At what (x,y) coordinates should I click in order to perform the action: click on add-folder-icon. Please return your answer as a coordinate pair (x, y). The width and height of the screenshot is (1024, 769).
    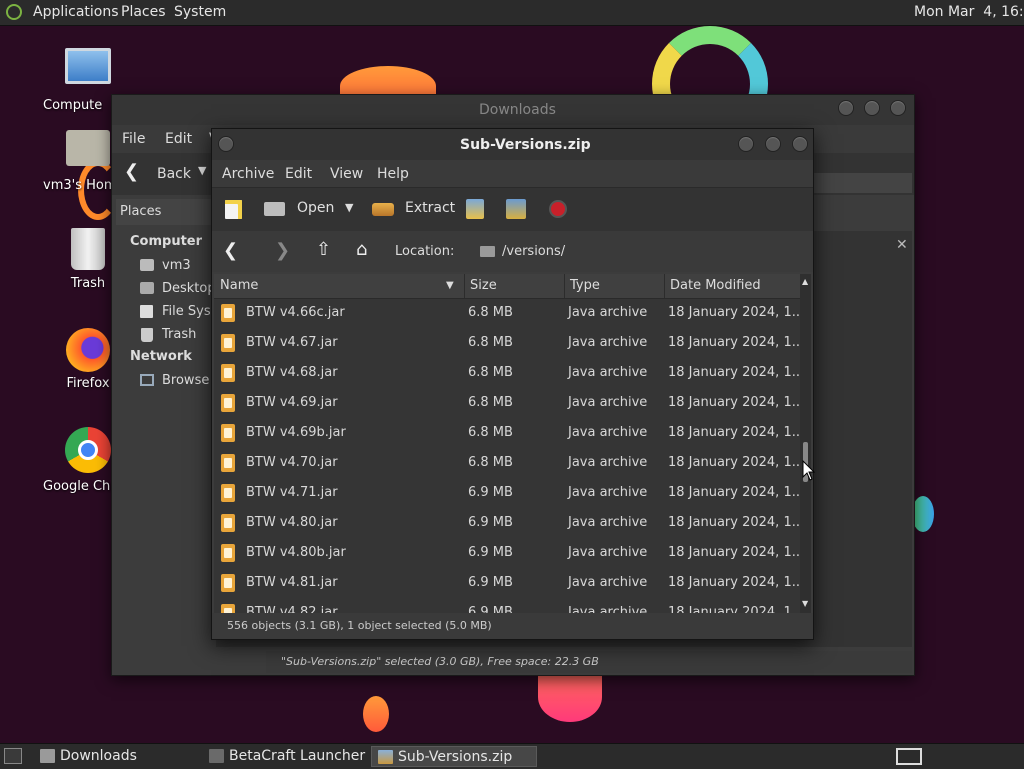
    Looking at the image, I should click on (516, 209).